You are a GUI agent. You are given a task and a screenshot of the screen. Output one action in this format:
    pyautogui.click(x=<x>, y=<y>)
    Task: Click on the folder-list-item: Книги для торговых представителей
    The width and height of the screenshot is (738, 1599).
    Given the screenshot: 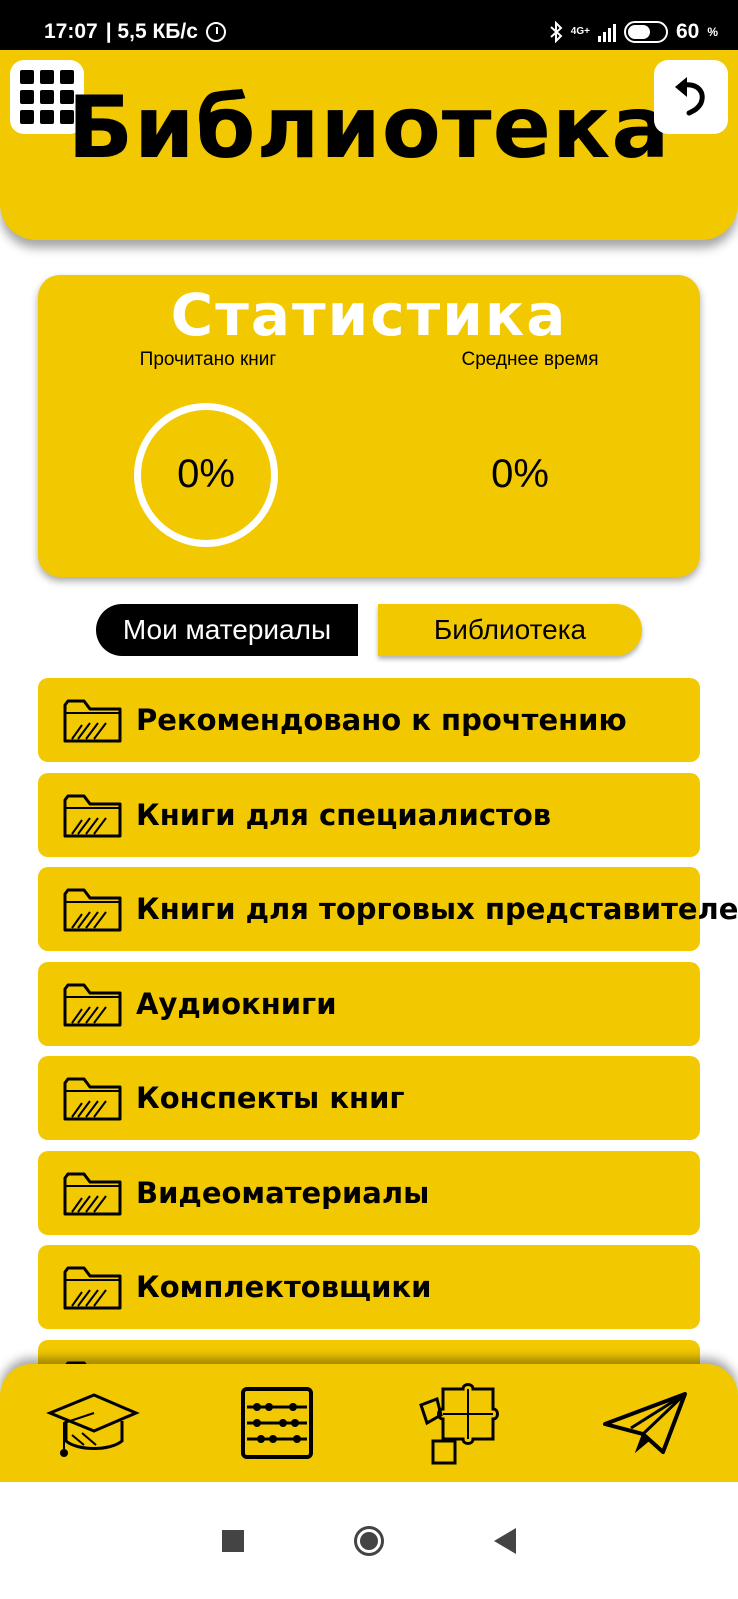 What is the action you would take?
    pyautogui.click(x=388, y=909)
    